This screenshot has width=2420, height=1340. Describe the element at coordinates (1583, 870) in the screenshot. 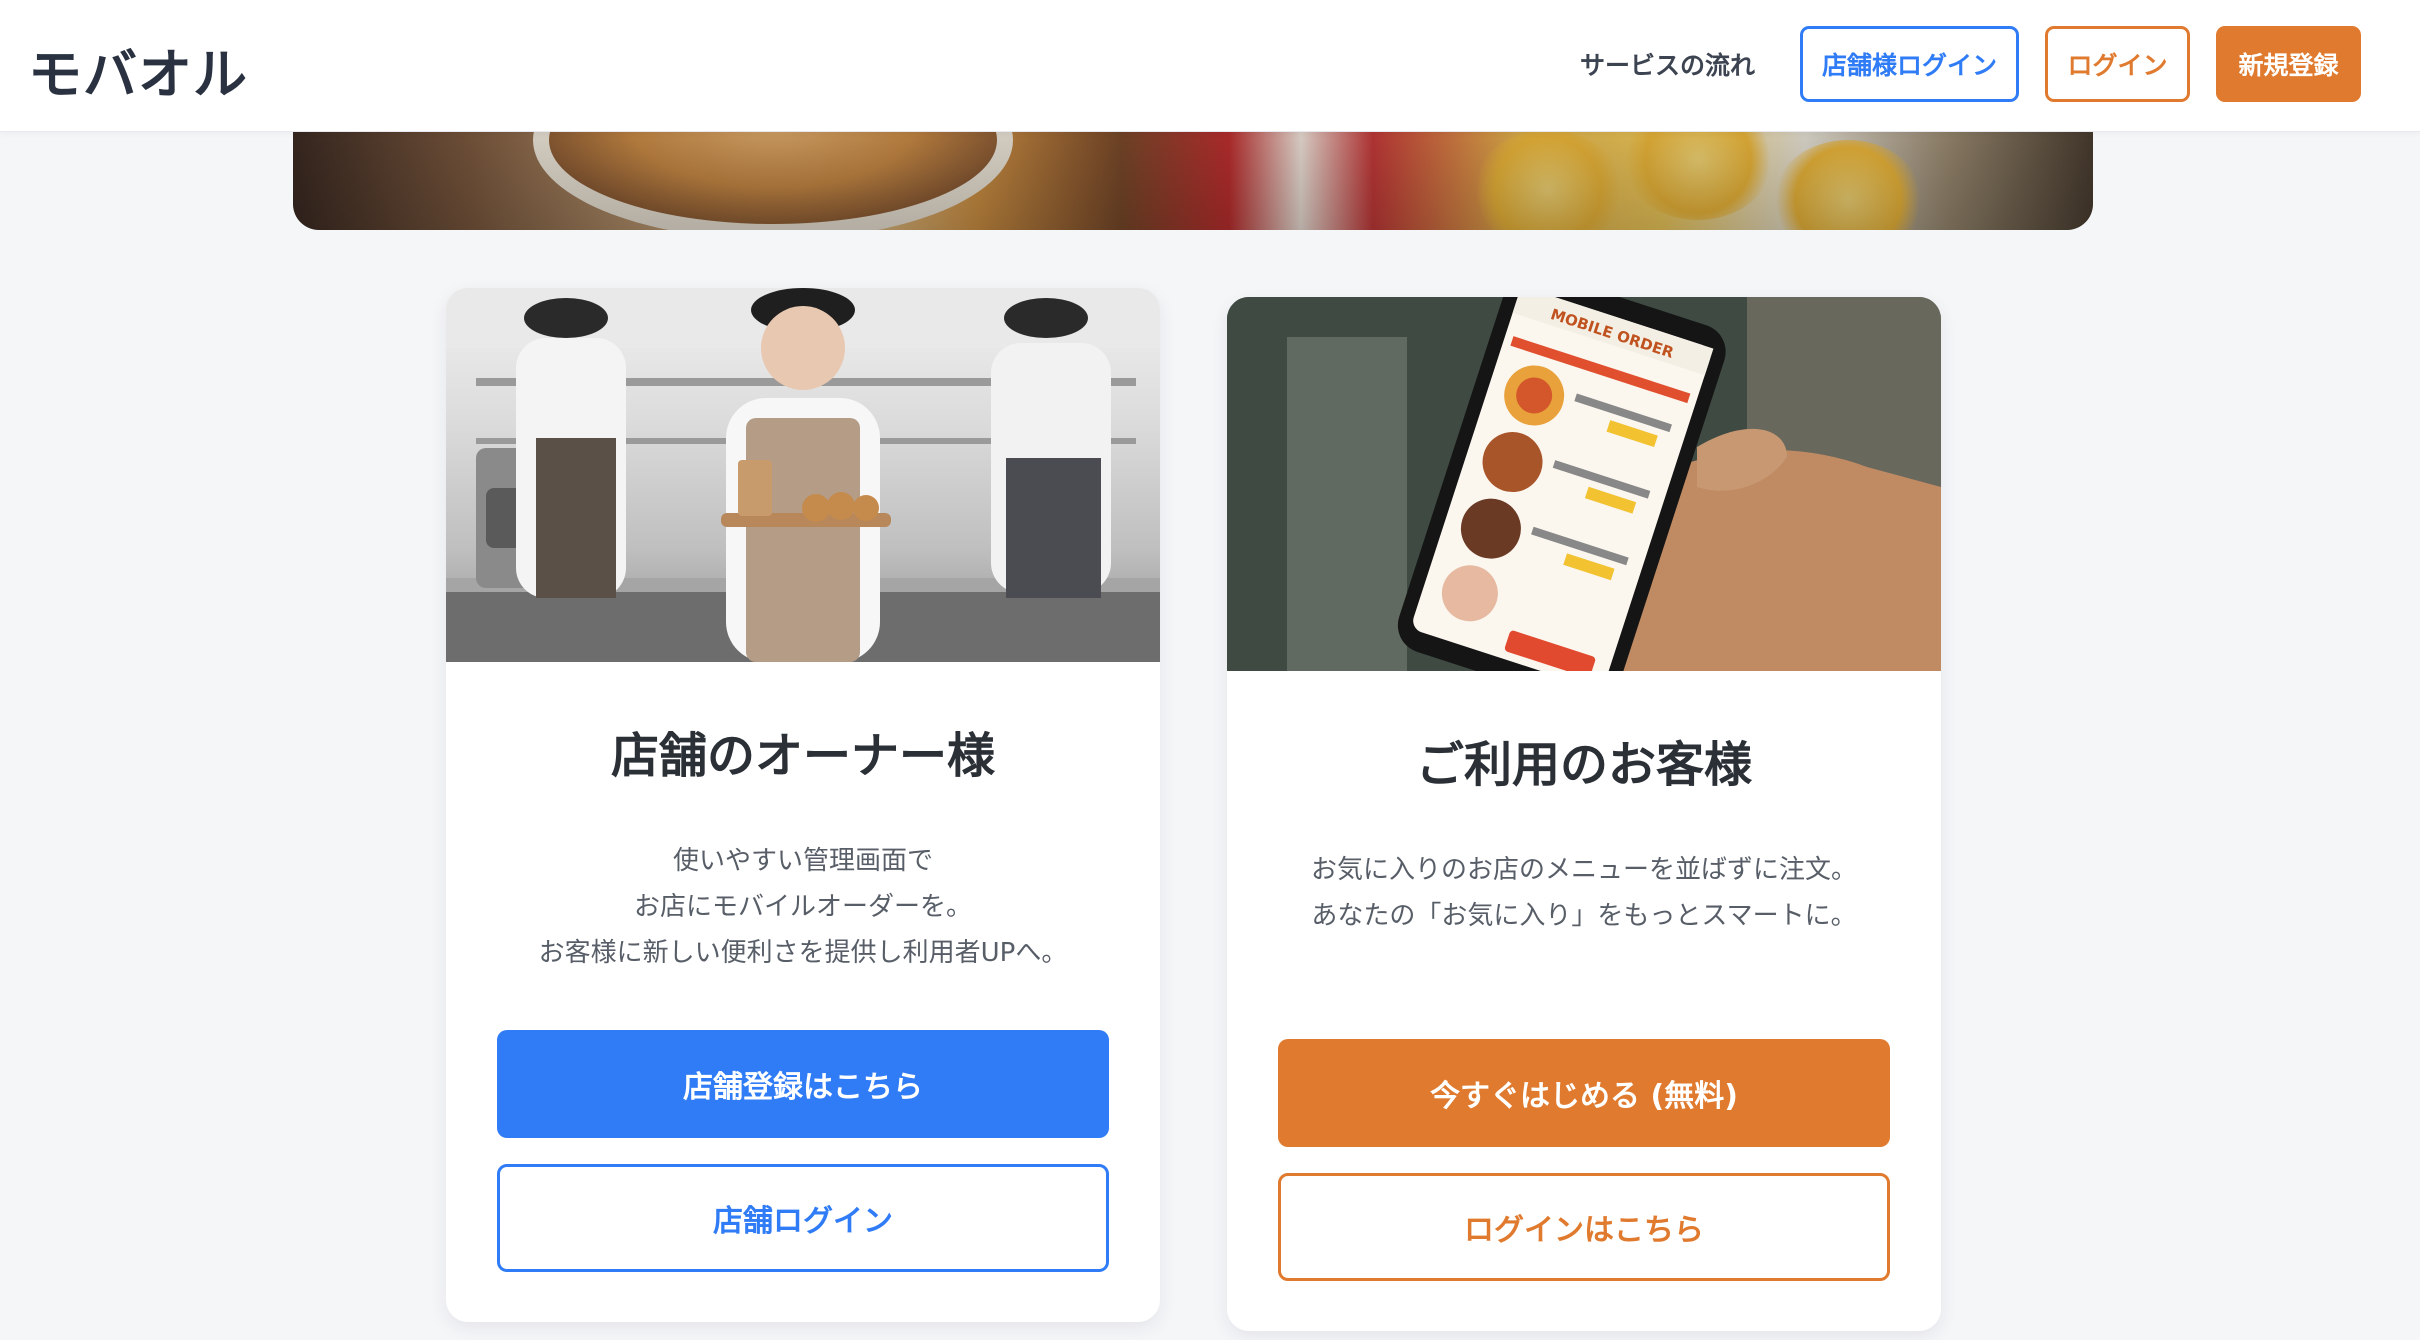

I see `customer-desc-line: お気に入りのお店のメニューを並ばずに注文。` at that location.